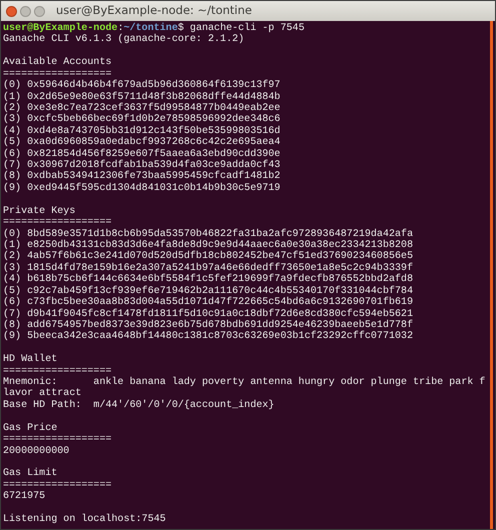 The height and width of the screenshot is (530, 496). Describe the element at coordinates (39, 11) in the screenshot. I see `maximize-button` at that location.